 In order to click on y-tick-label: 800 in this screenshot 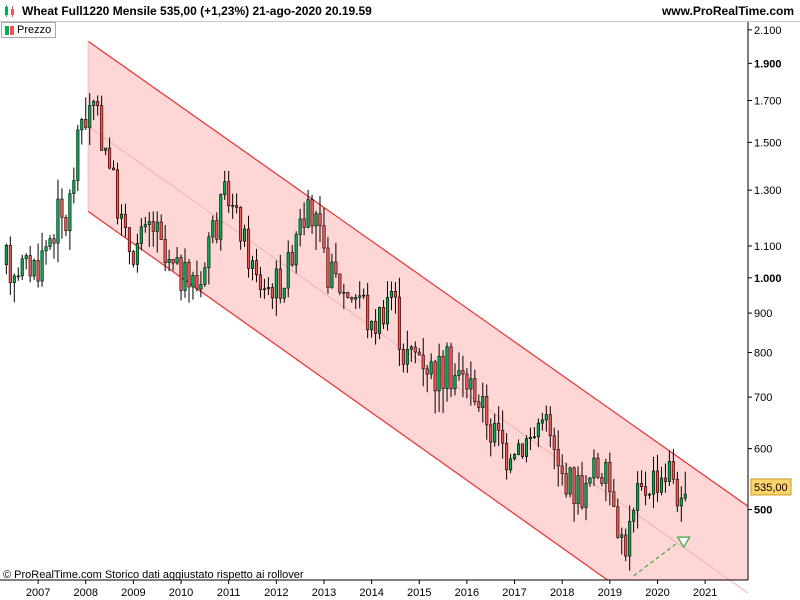, I will do `click(763, 353)`.